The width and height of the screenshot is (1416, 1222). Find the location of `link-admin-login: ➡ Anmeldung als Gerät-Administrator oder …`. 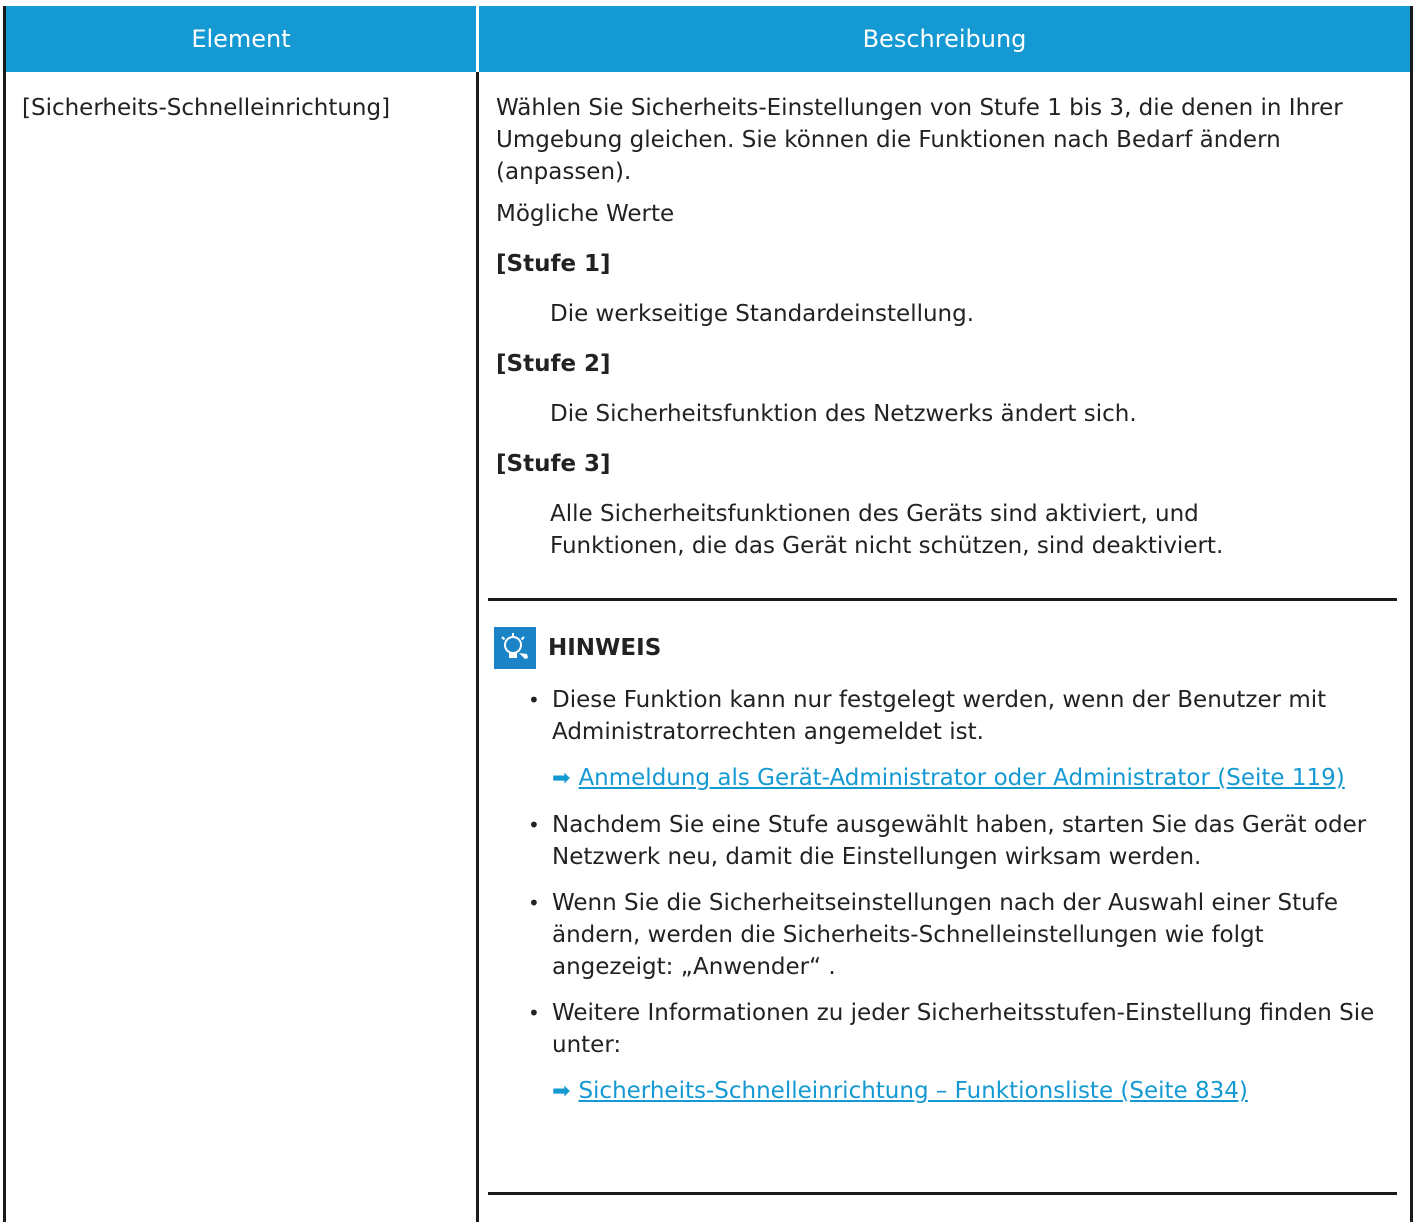

link-admin-login: ➡ Anmeldung als Gerät-Administrator oder … is located at coordinates (953, 778).